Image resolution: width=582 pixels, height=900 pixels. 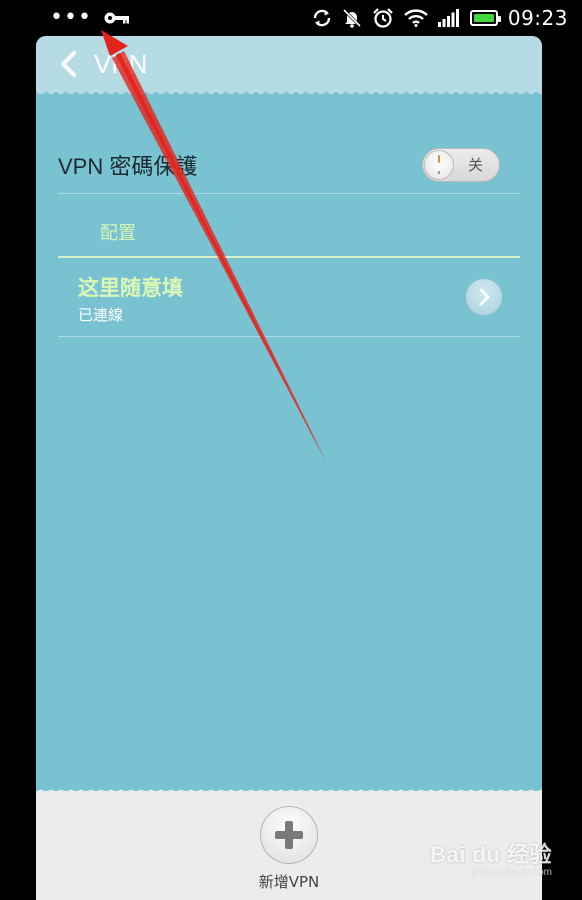 What do you see at coordinates (475, 165) in the screenshot?
I see `toggle-state-label: 关` at bounding box center [475, 165].